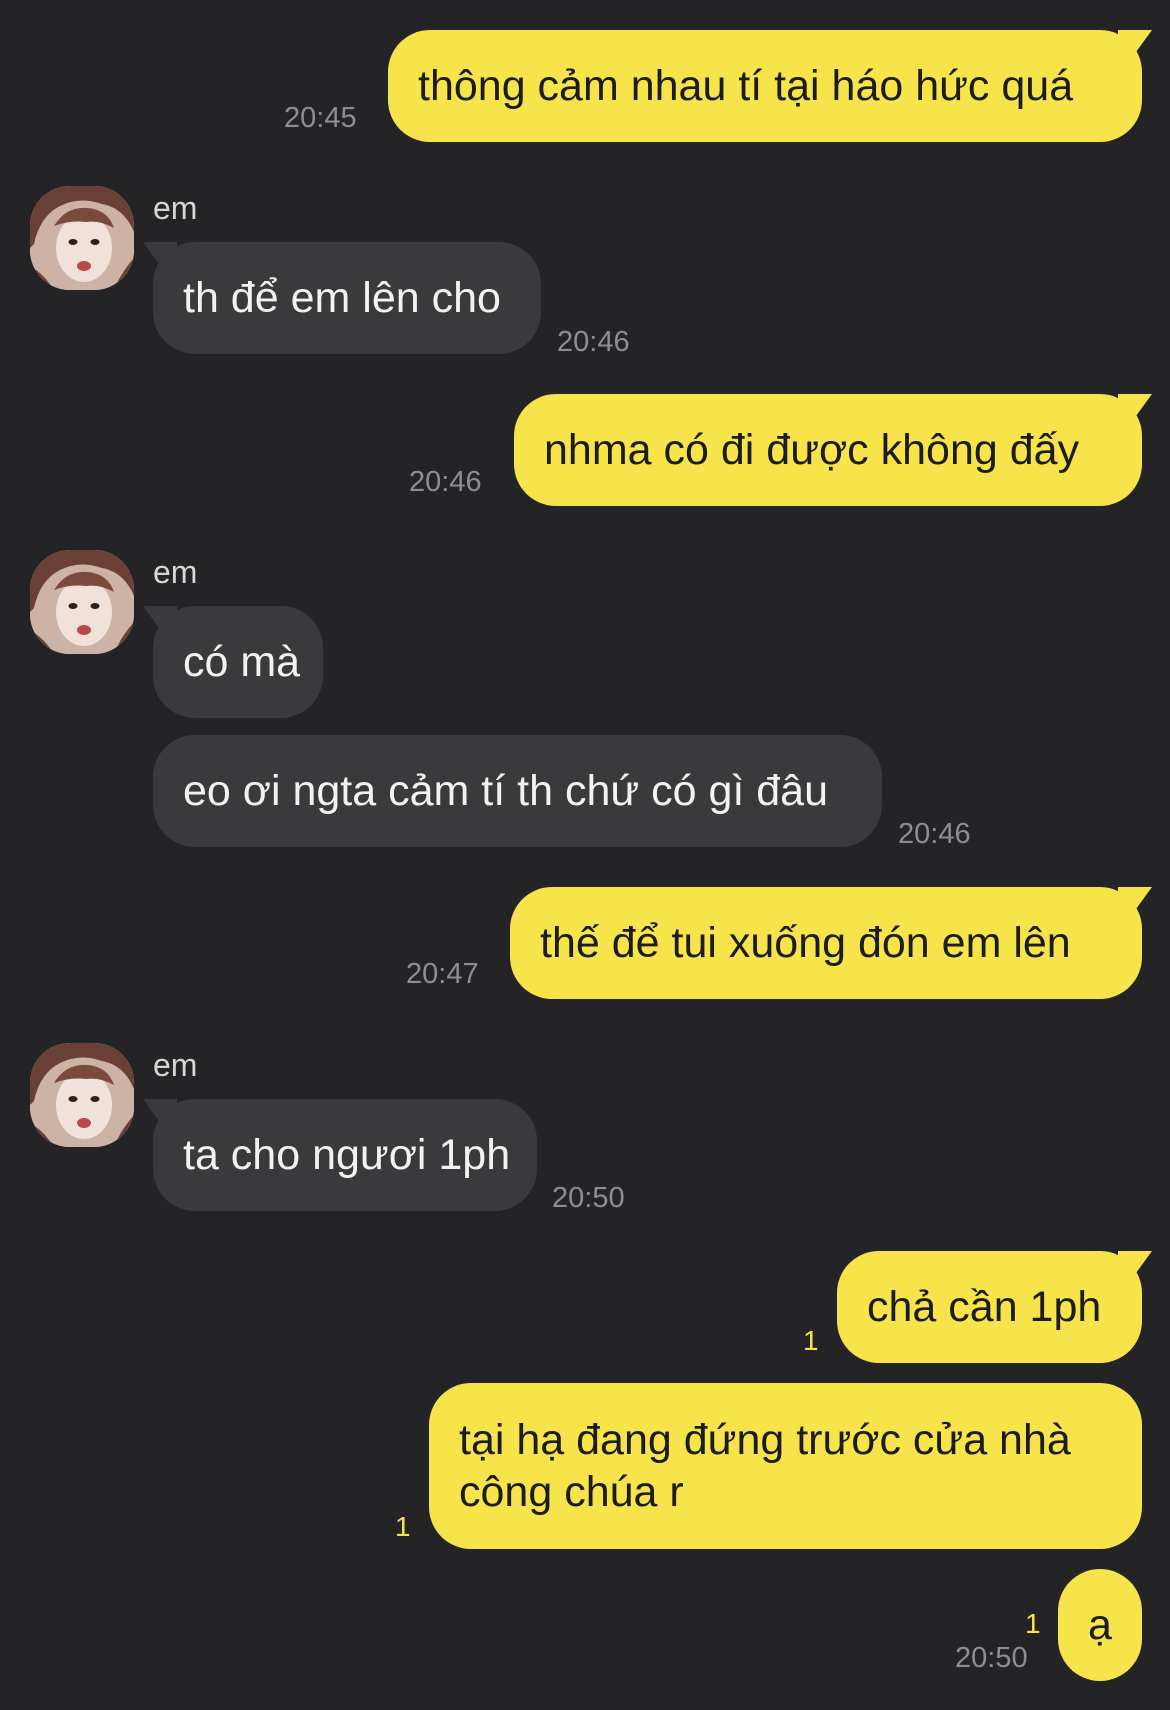 Image resolution: width=1170 pixels, height=1710 pixels. I want to click on my-message-bubble: nhma có đi được không đấy, so click(828, 450).